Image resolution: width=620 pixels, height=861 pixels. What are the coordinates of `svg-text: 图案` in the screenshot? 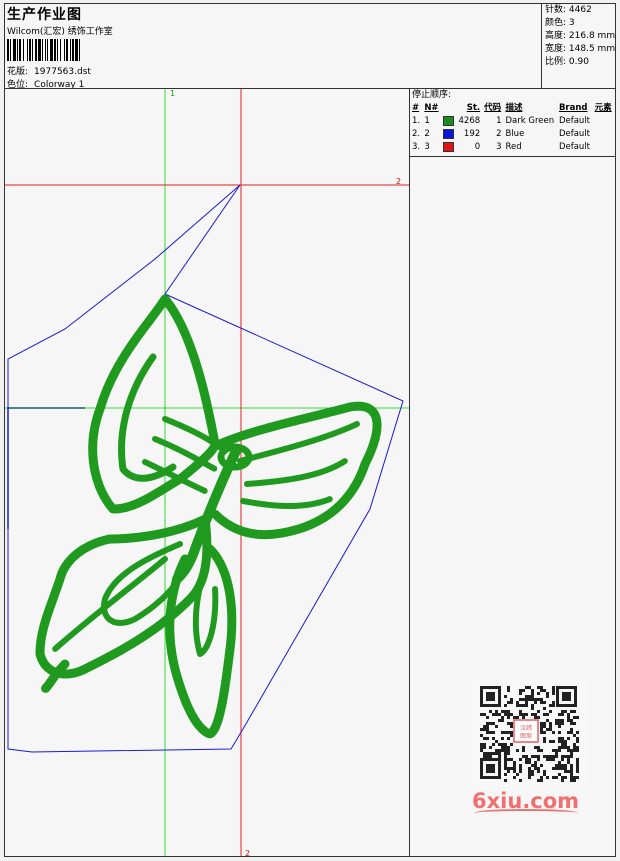 It's located at (526, 736).